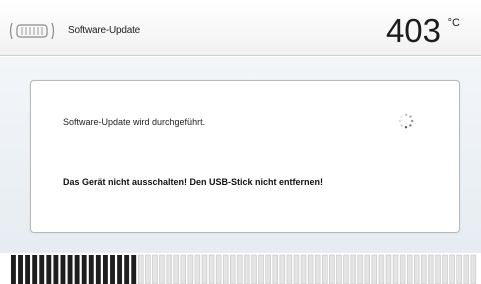  What do you see at coordinates (413, 30) in the screenshot?
I see `temperature-readout: 403` at bounding box center [413, 30].